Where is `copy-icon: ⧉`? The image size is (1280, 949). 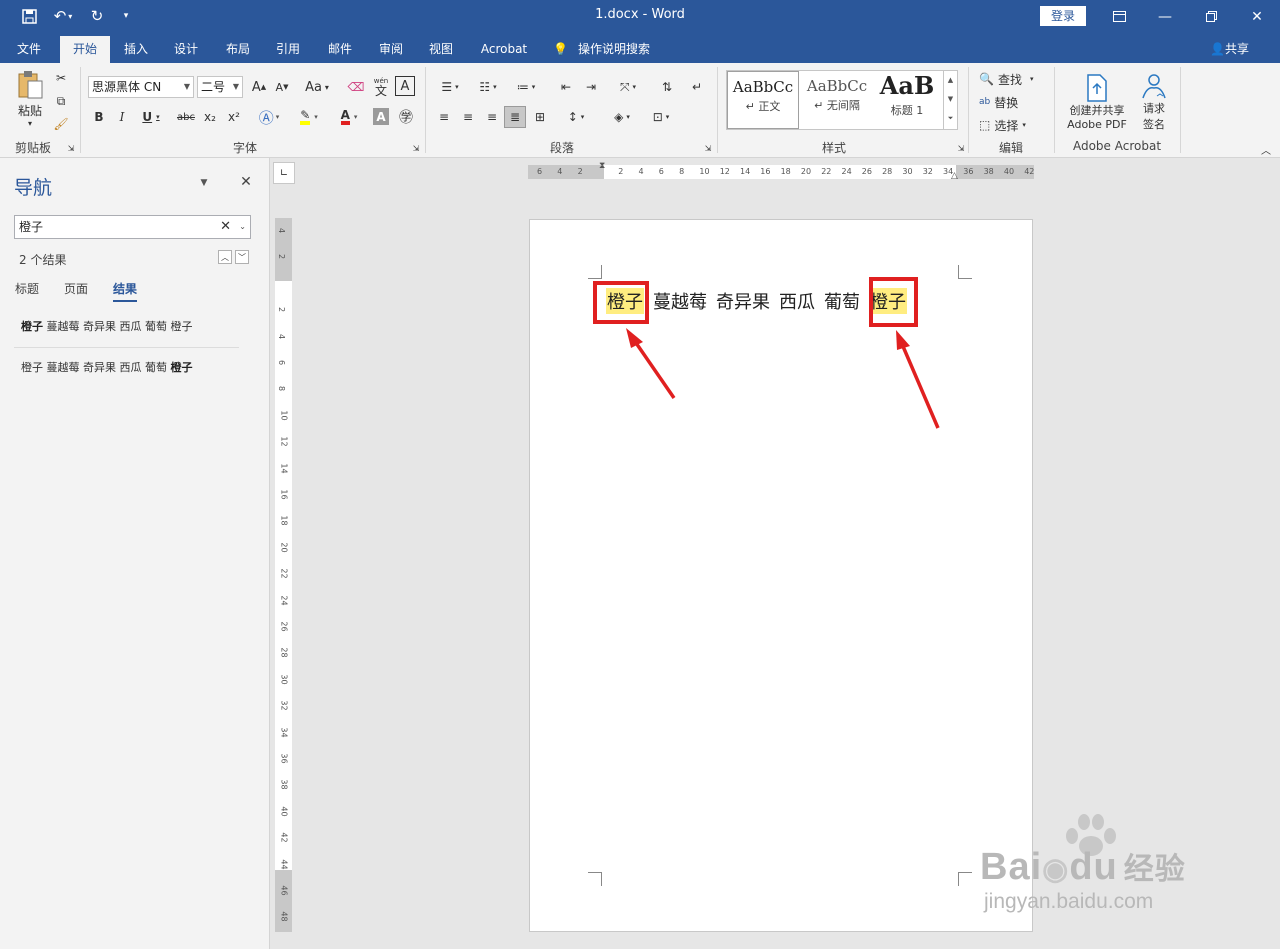 copy-icon: ⧉ is located at coordinates (61, 101).